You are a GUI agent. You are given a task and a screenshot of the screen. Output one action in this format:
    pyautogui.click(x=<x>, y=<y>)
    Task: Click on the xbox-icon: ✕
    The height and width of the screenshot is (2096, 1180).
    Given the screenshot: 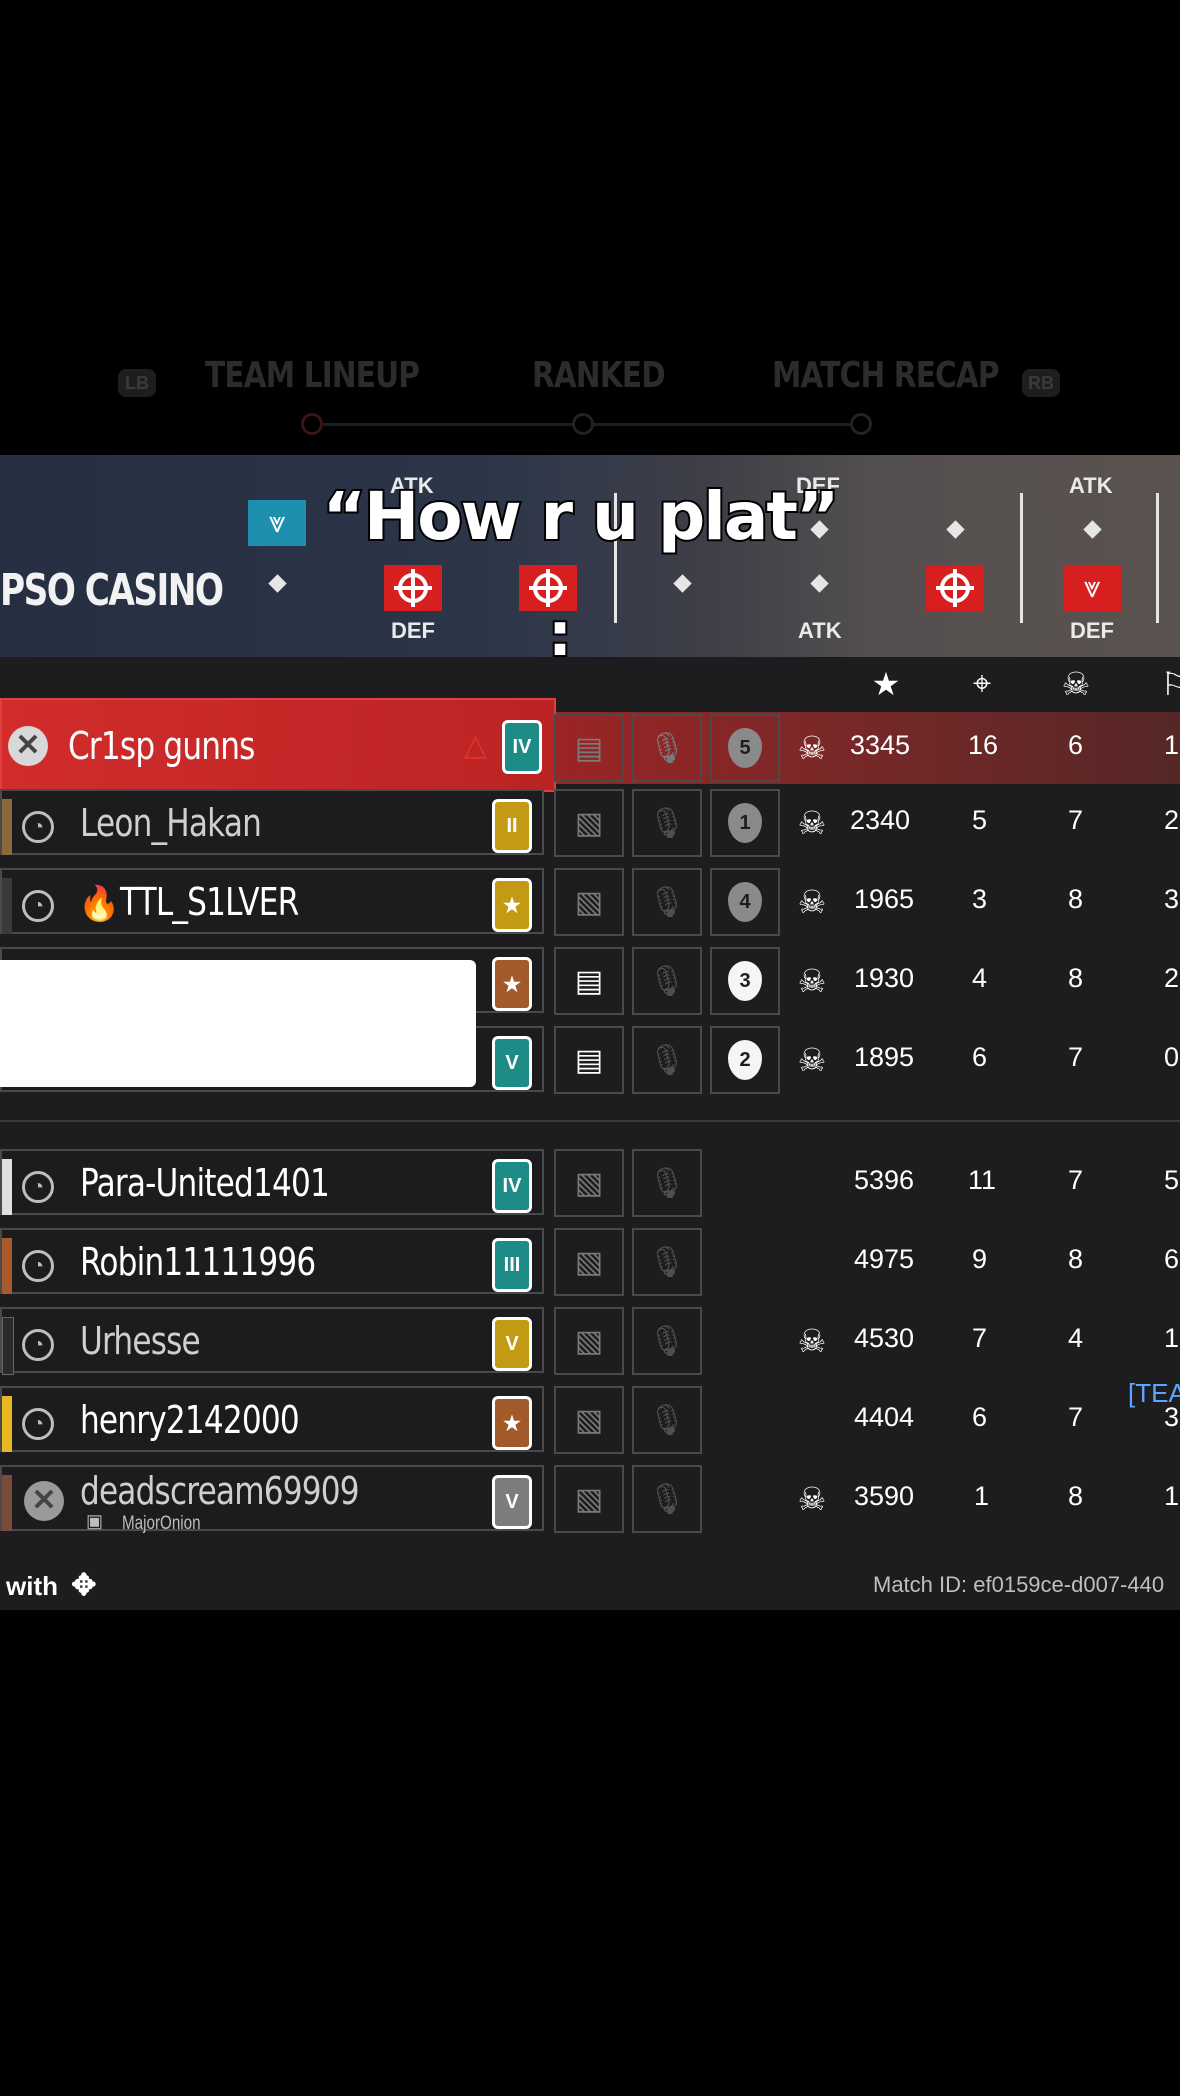 What is the action you would take?
    pyautogui.click(x=44, y=1501)
    